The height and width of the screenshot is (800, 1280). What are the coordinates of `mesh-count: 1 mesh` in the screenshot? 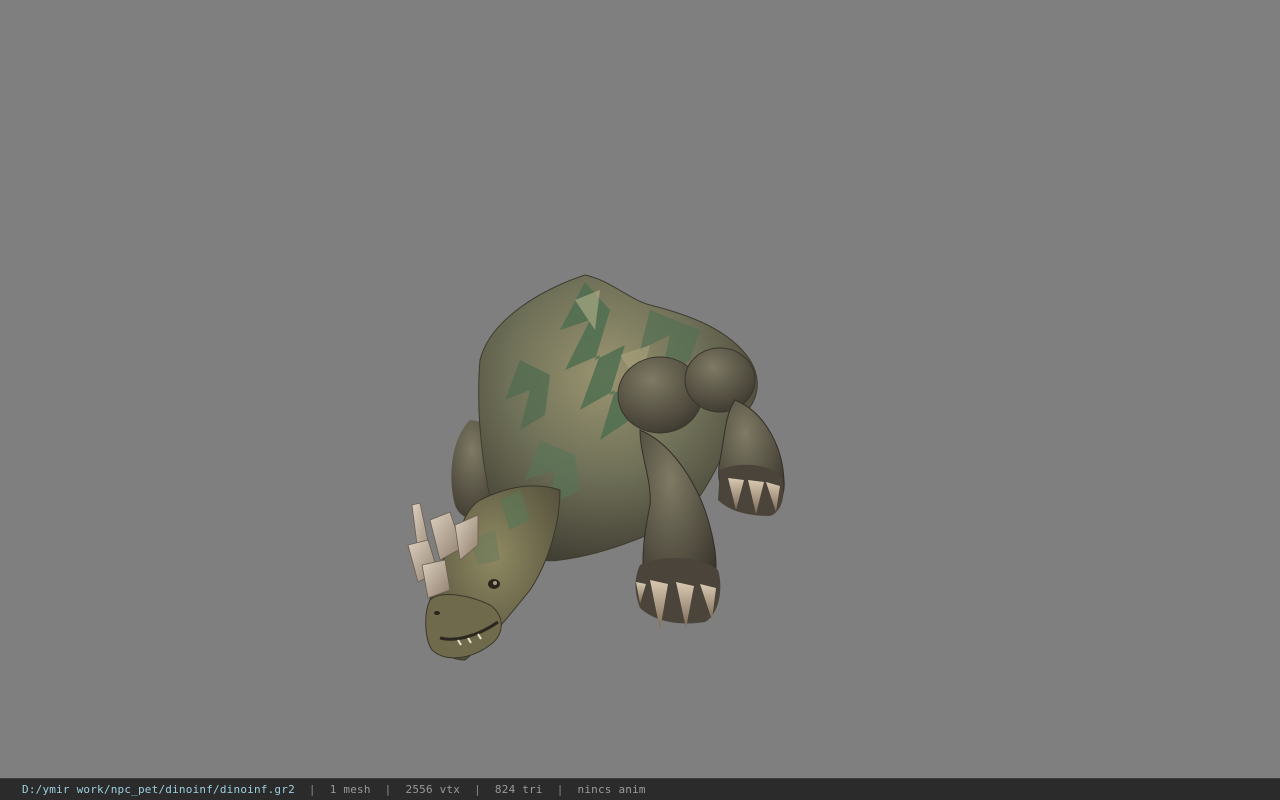 It's located at (350, 789).